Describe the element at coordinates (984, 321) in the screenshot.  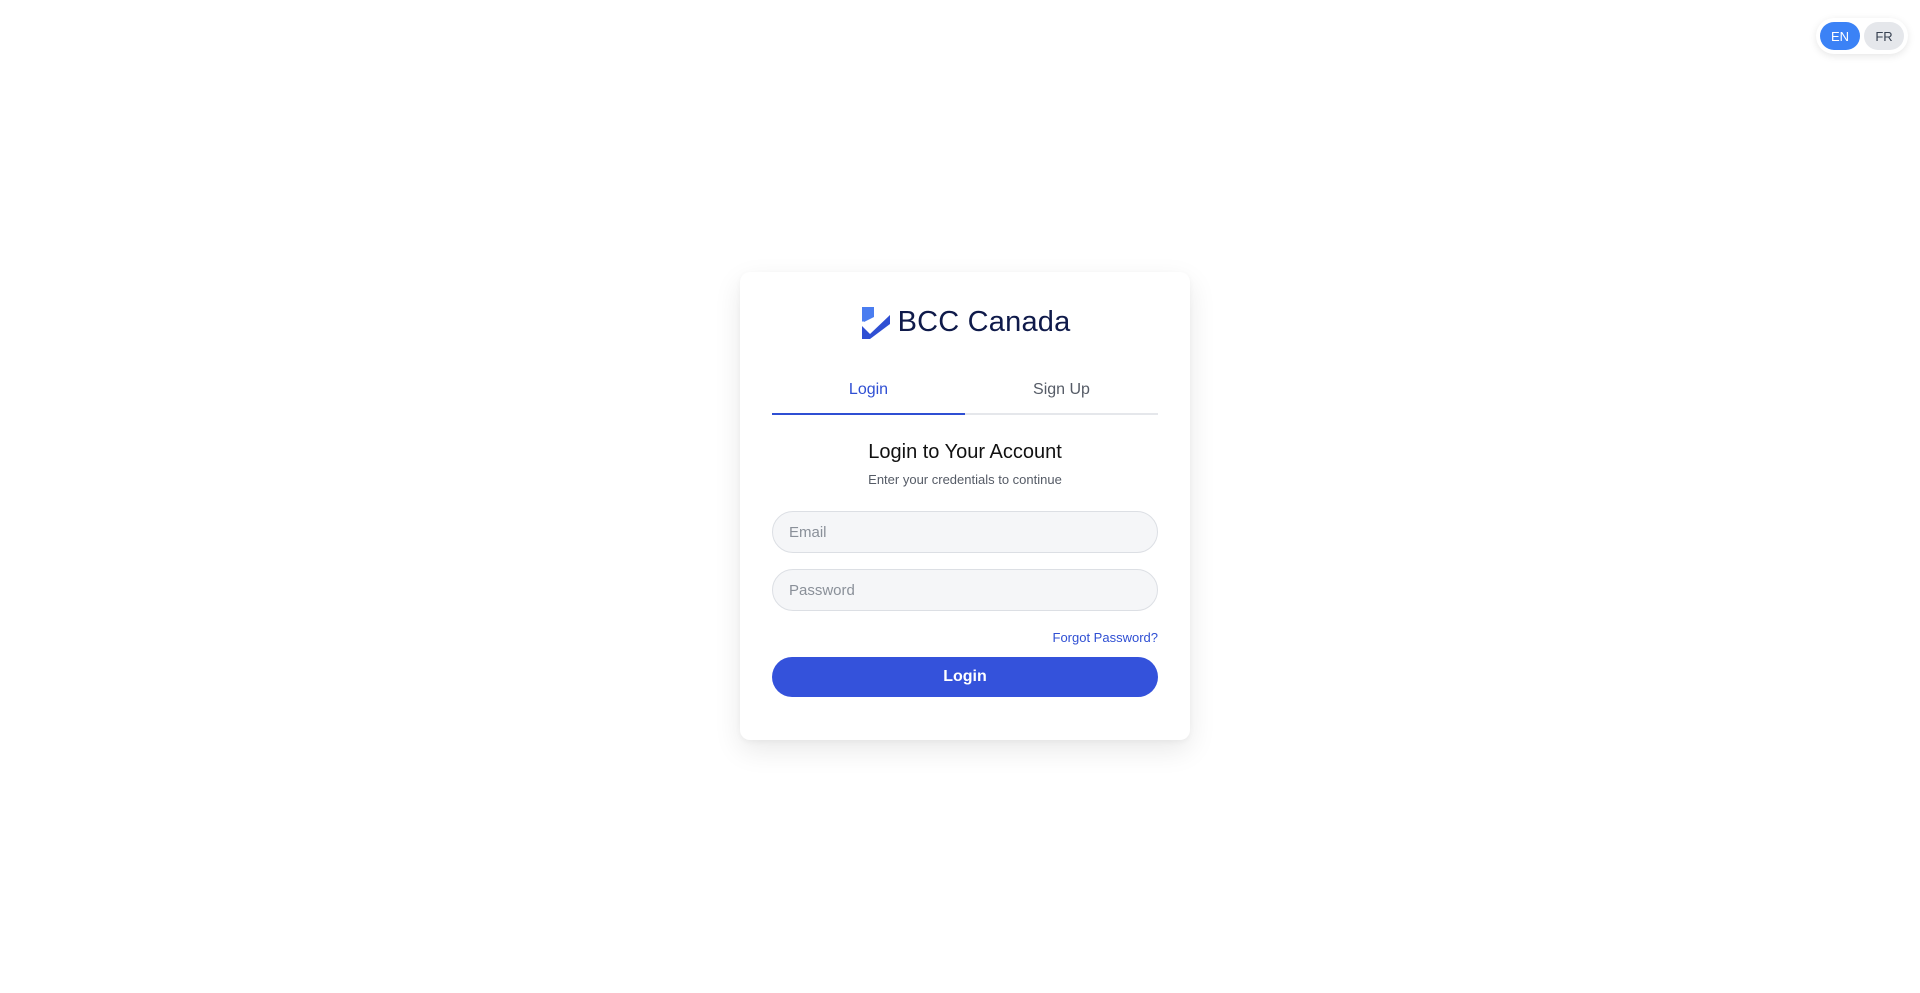
I see `brand-name: BCC Canada` at that location.